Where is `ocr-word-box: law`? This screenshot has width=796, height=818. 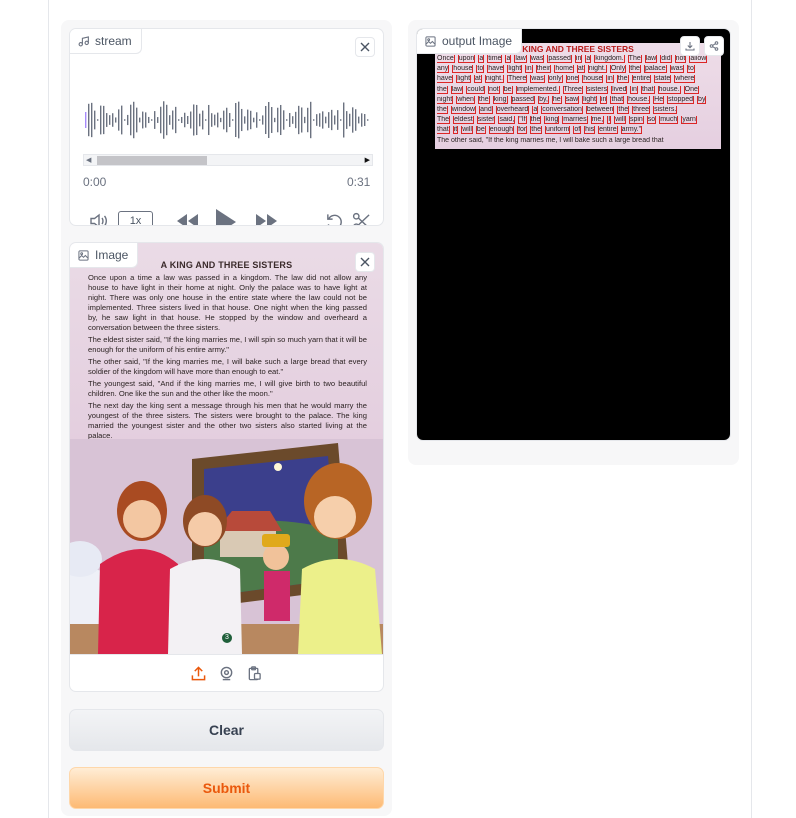 ocr-word-box: law is located at coordinates (520, 59).